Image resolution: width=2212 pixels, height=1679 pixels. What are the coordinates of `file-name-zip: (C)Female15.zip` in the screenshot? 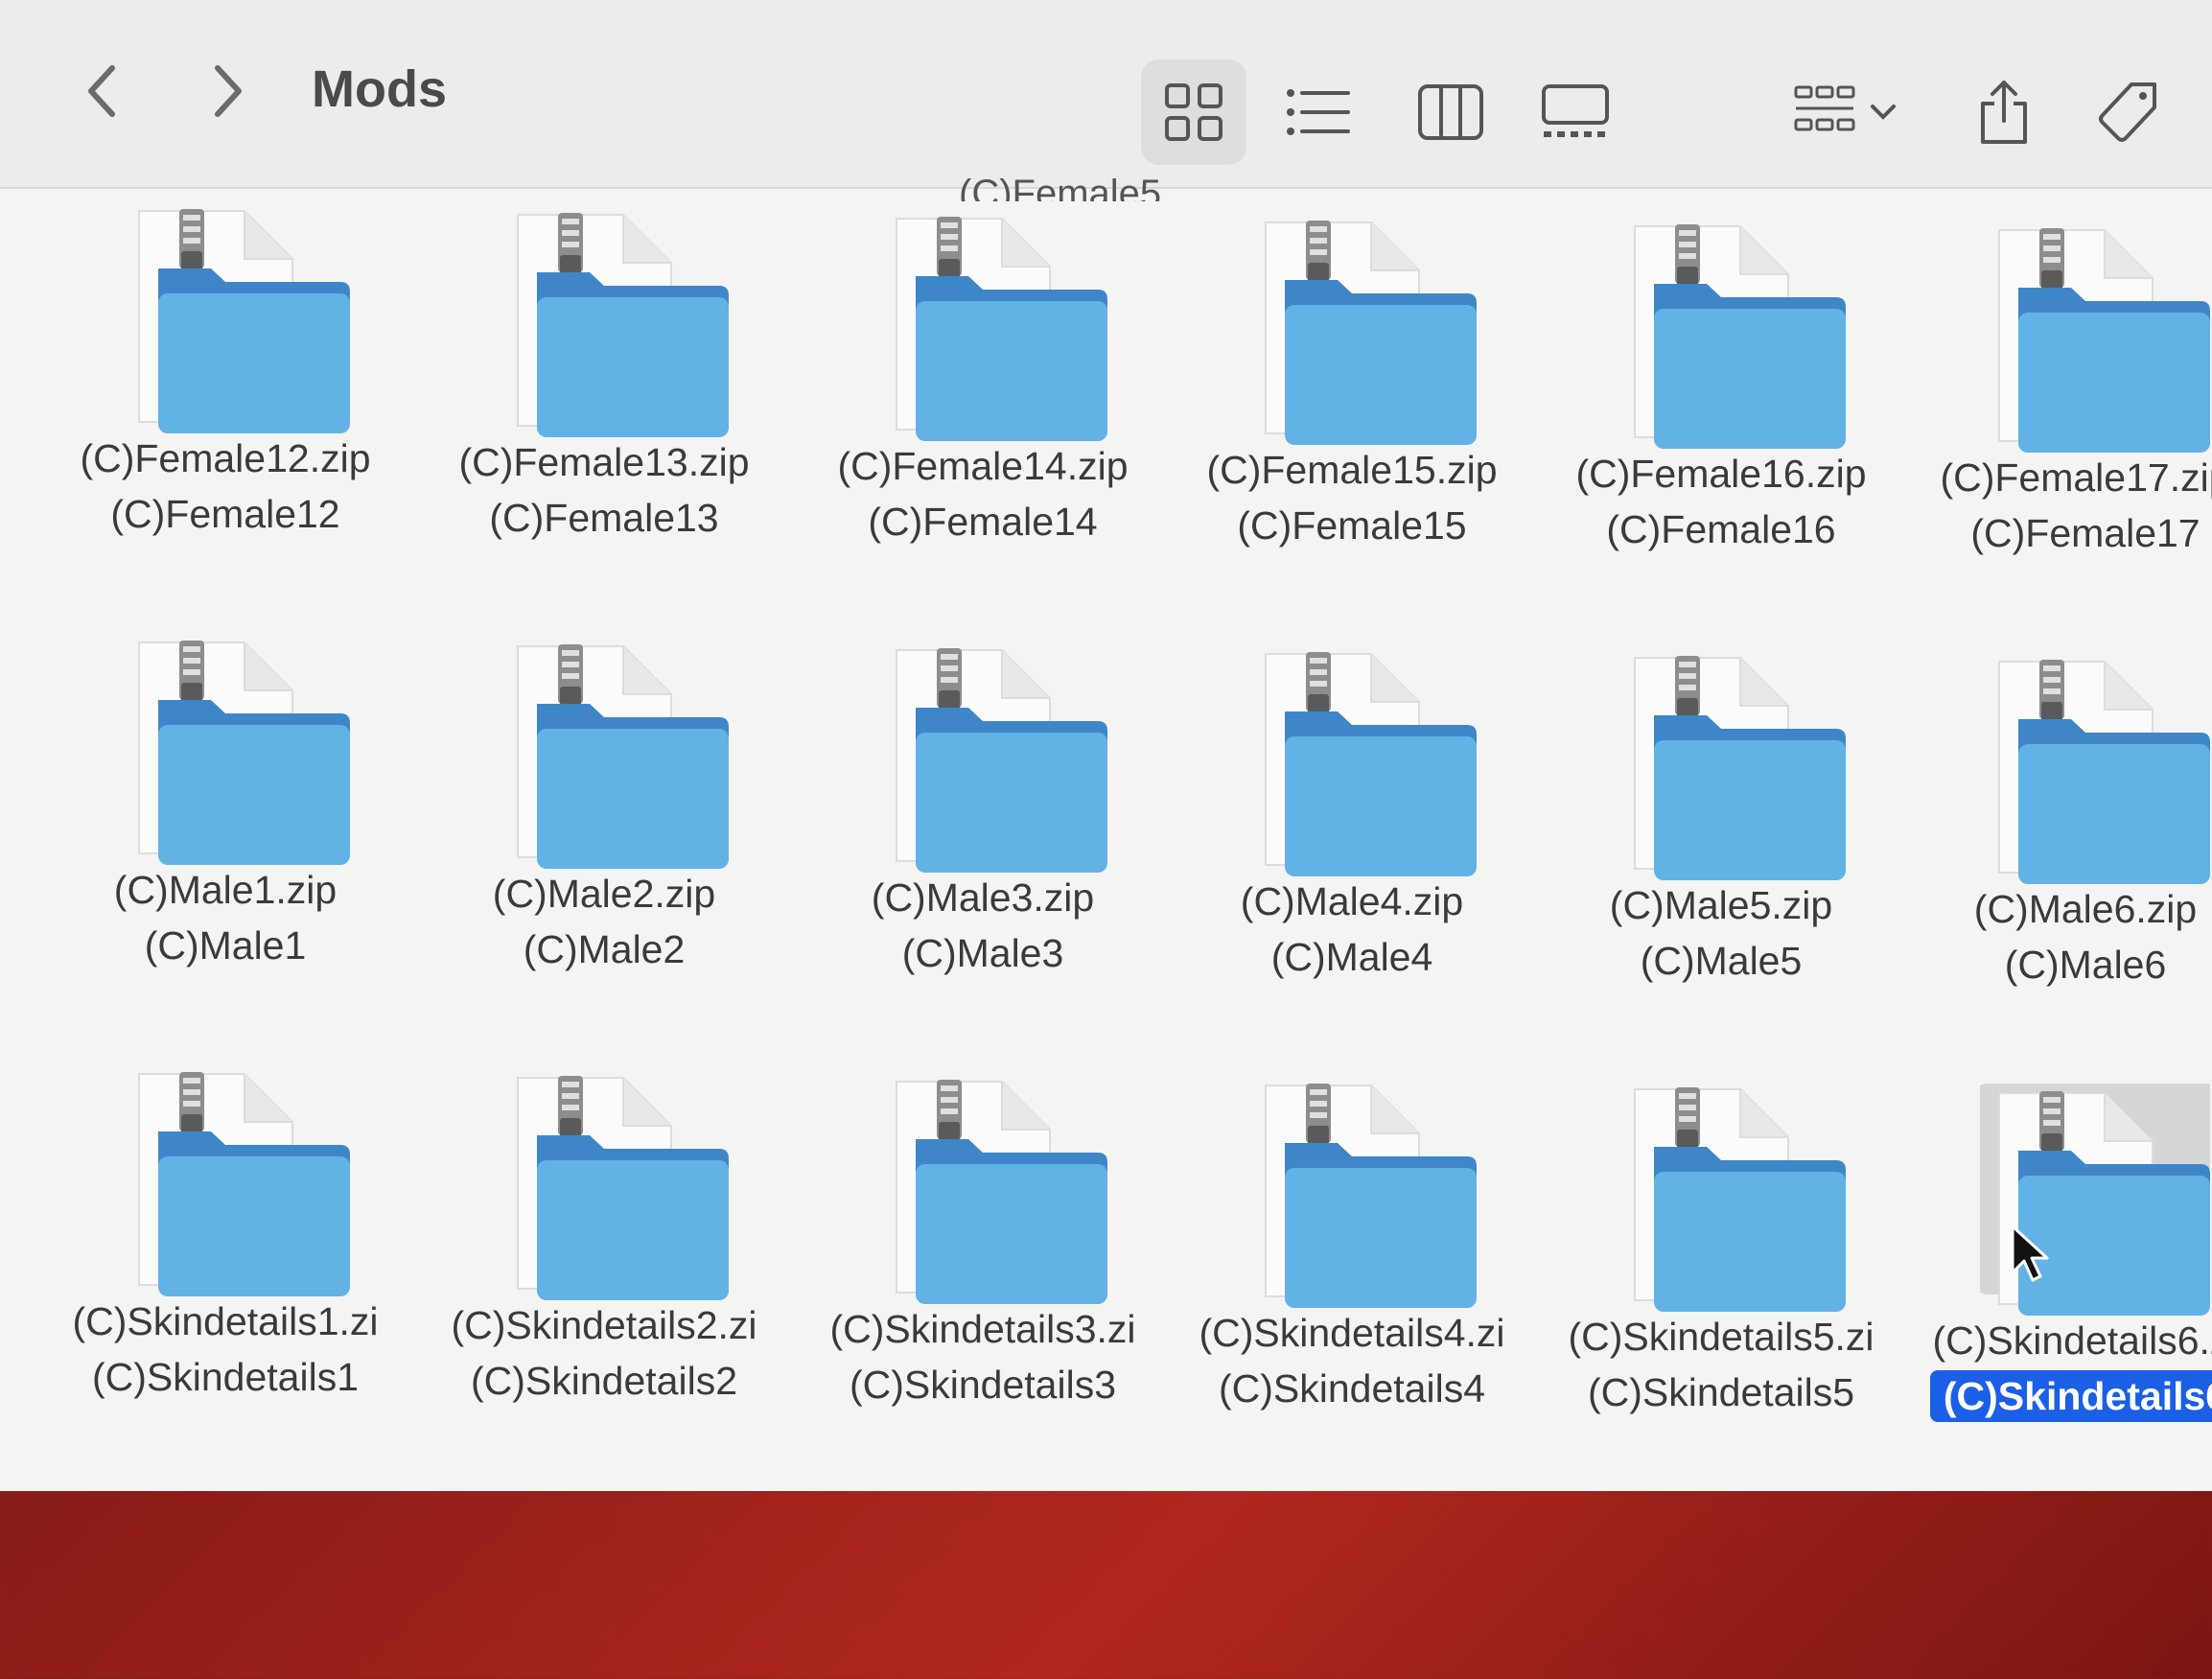 It's located at (1352, 470).